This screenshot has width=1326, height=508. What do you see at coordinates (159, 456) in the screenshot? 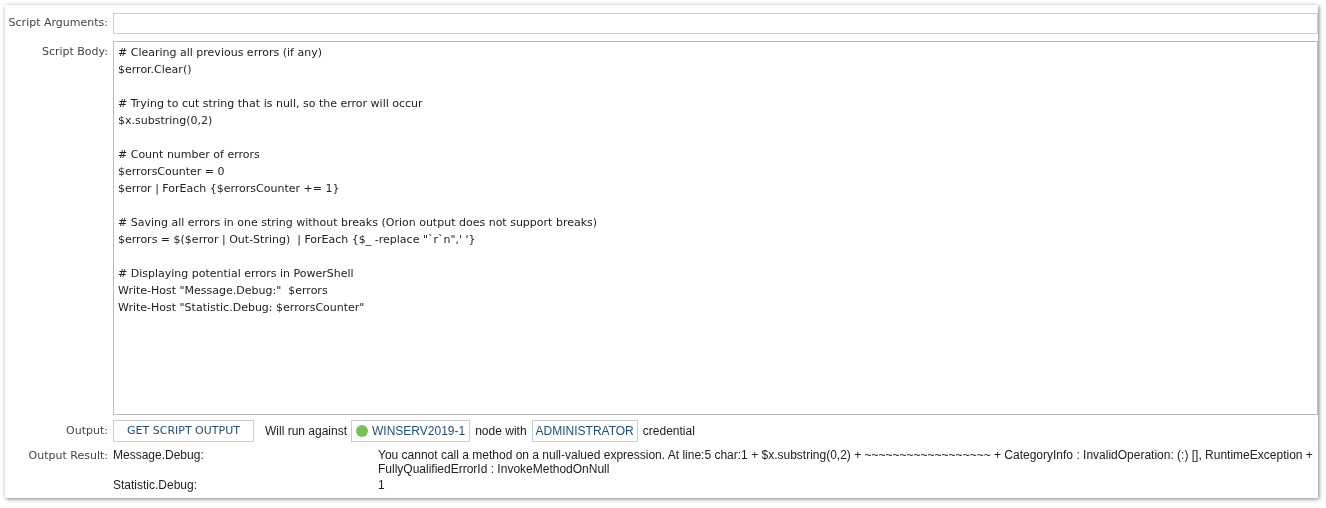
I see `result-name: Message.Debug:` at bounding box center [159, 456].